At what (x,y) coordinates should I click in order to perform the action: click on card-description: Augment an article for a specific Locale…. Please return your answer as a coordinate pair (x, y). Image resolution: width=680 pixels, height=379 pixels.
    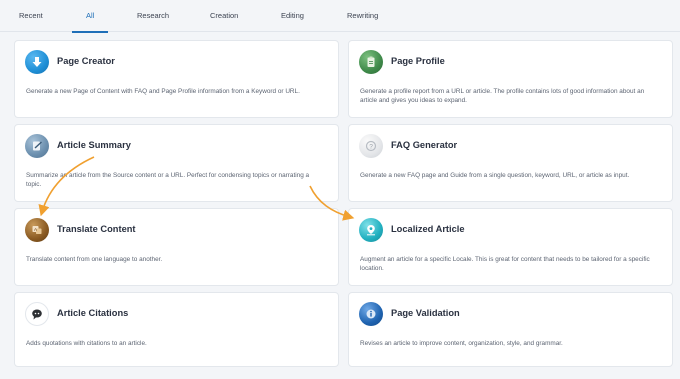
    Looking at the image, I should click on (505, 264).